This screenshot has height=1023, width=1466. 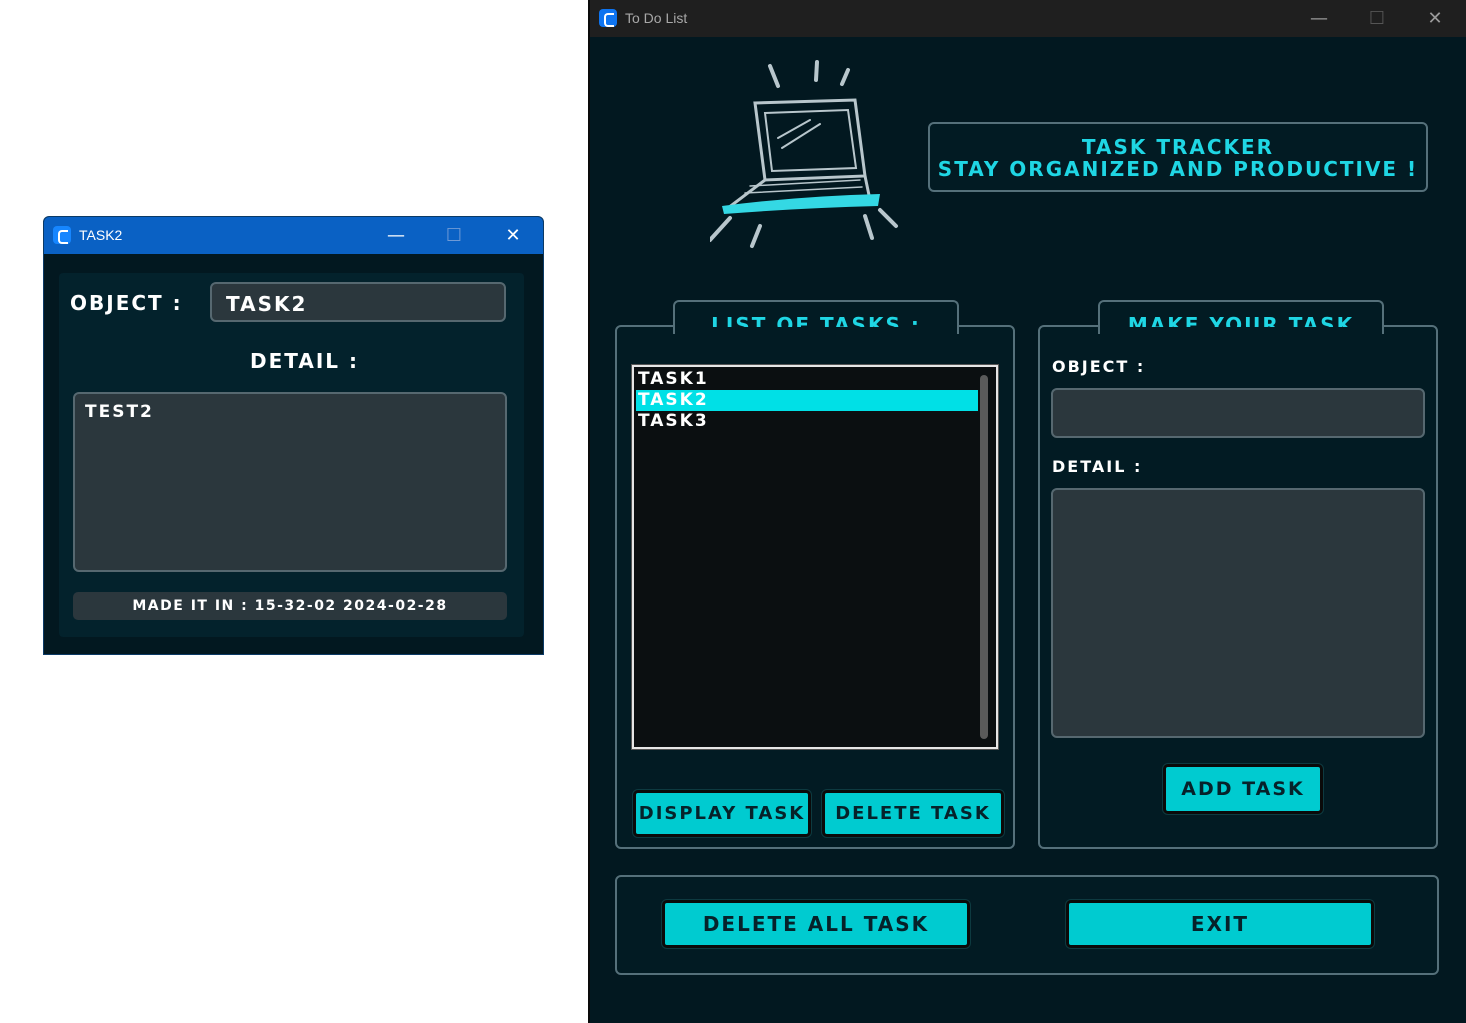 What do you see at coordinates (815, 557) in the screenshot?
I see `task-listbox: TASK1 TASK2 TASK3` at bounding box center [815, 557].